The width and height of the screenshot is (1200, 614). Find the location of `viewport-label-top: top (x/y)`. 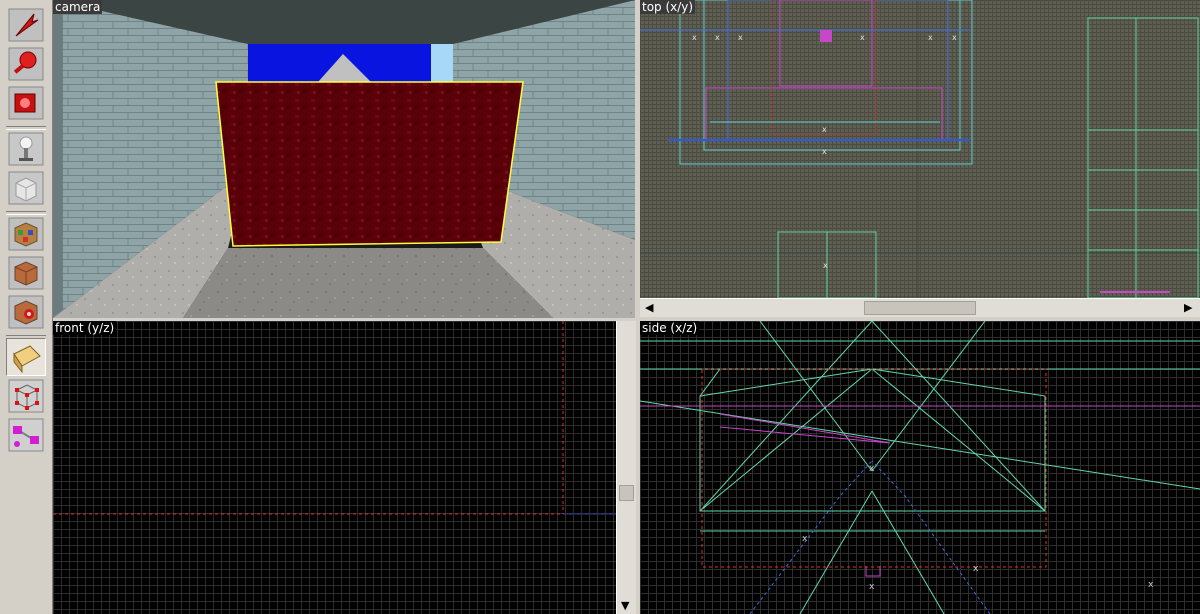

viewport-label-top: top (x/y) is located at coordinates (668, 7).